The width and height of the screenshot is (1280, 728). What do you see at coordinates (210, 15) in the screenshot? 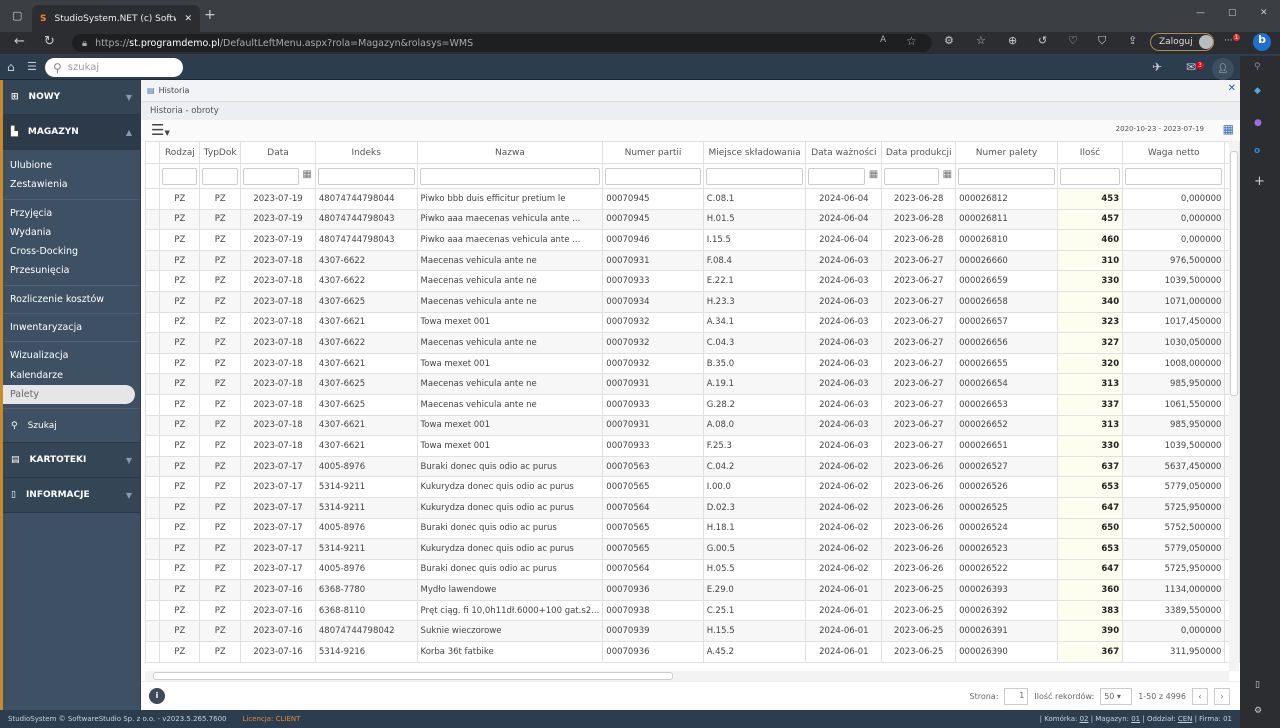
I see `new-tab-button: +` at bounding box center [210, 15].